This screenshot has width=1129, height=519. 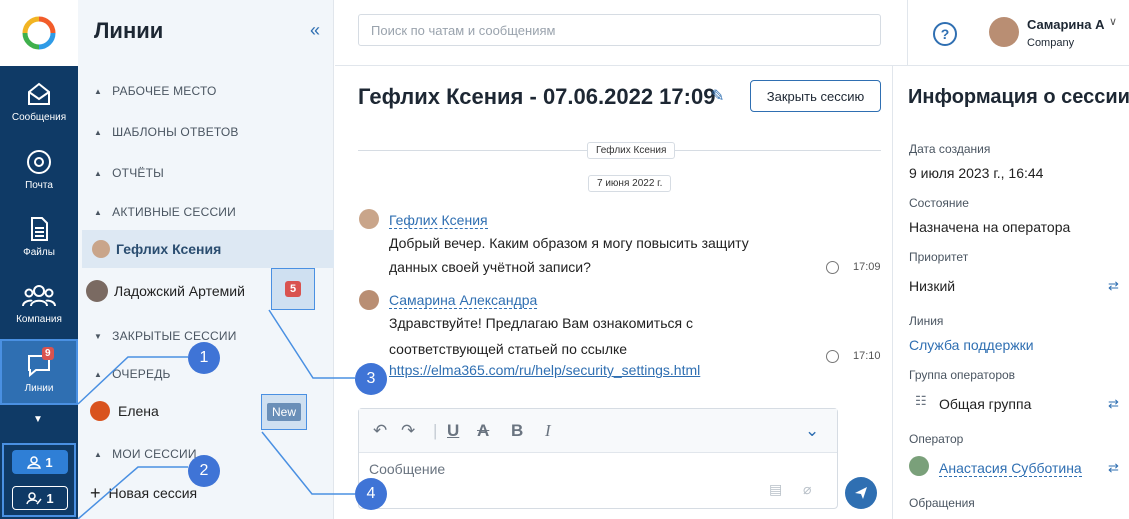 I want to click on annotation-marker: 3, so click(x=371, y=379).